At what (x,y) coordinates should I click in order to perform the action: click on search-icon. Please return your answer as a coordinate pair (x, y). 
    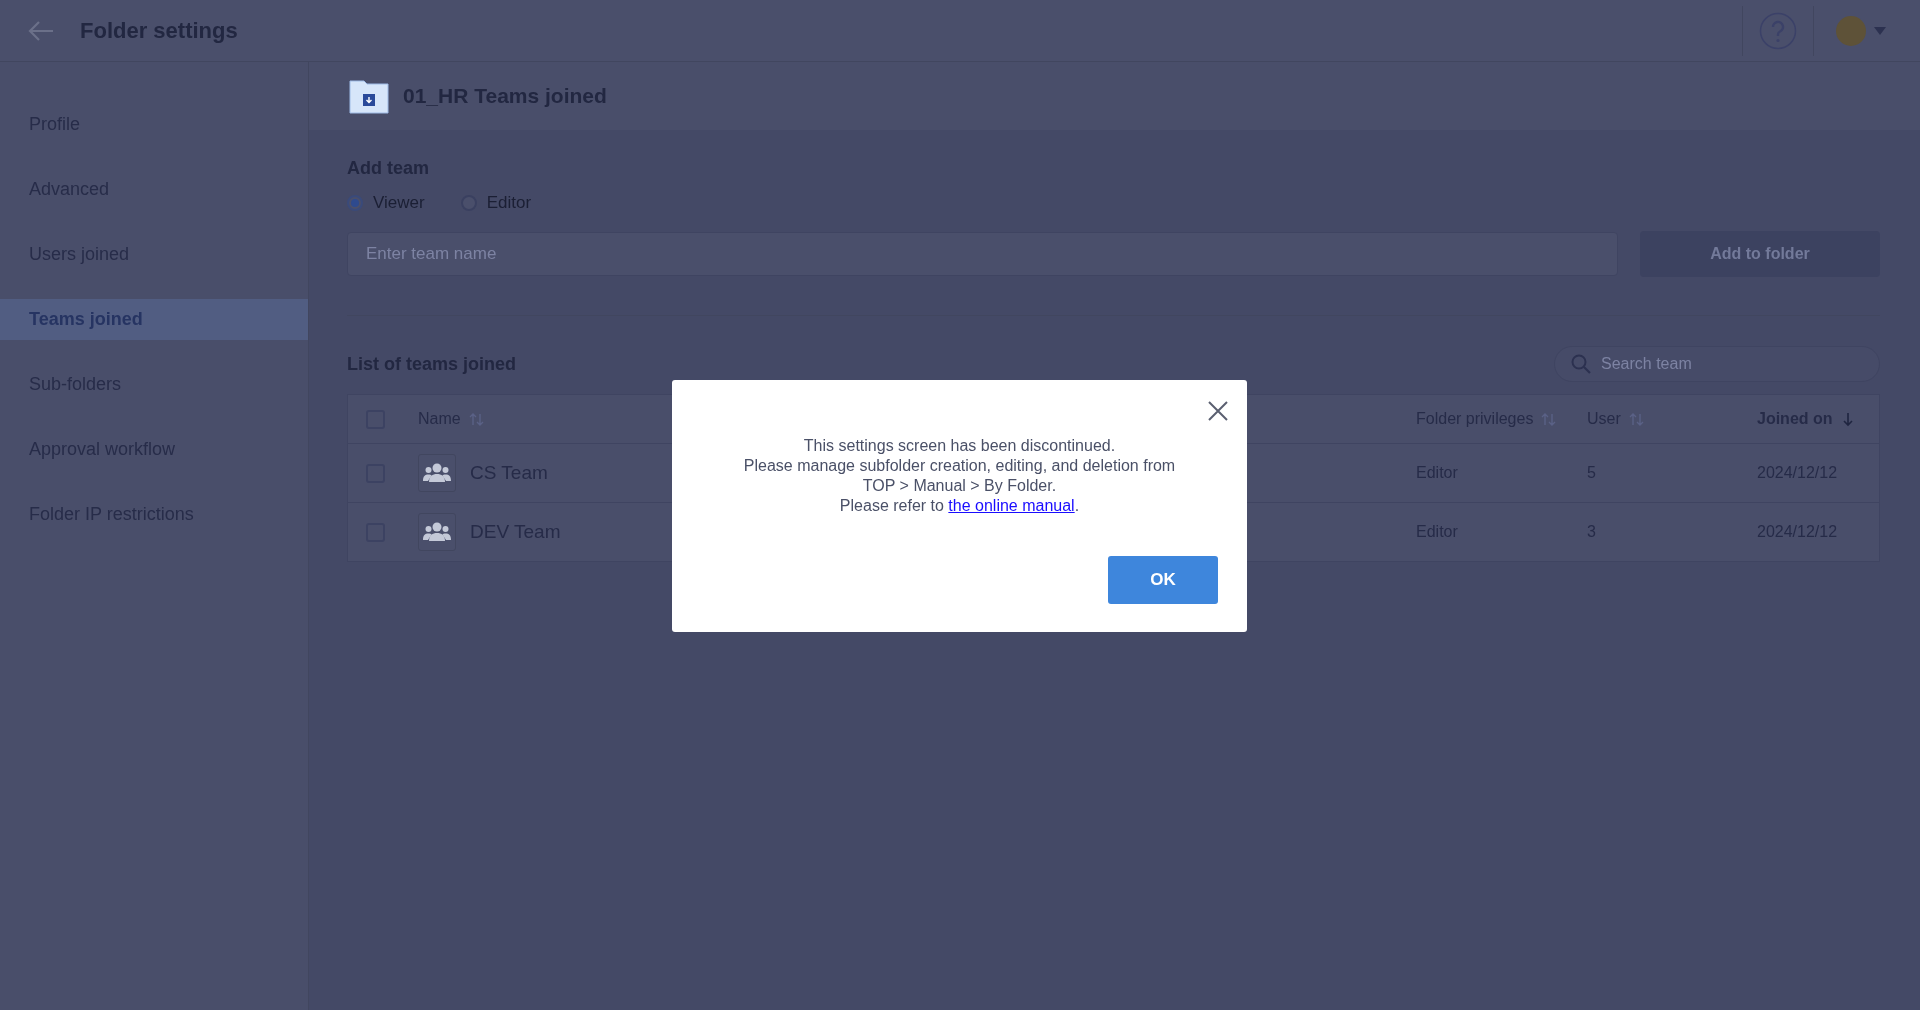
    Looking at the image, I should click on (1581, 364).